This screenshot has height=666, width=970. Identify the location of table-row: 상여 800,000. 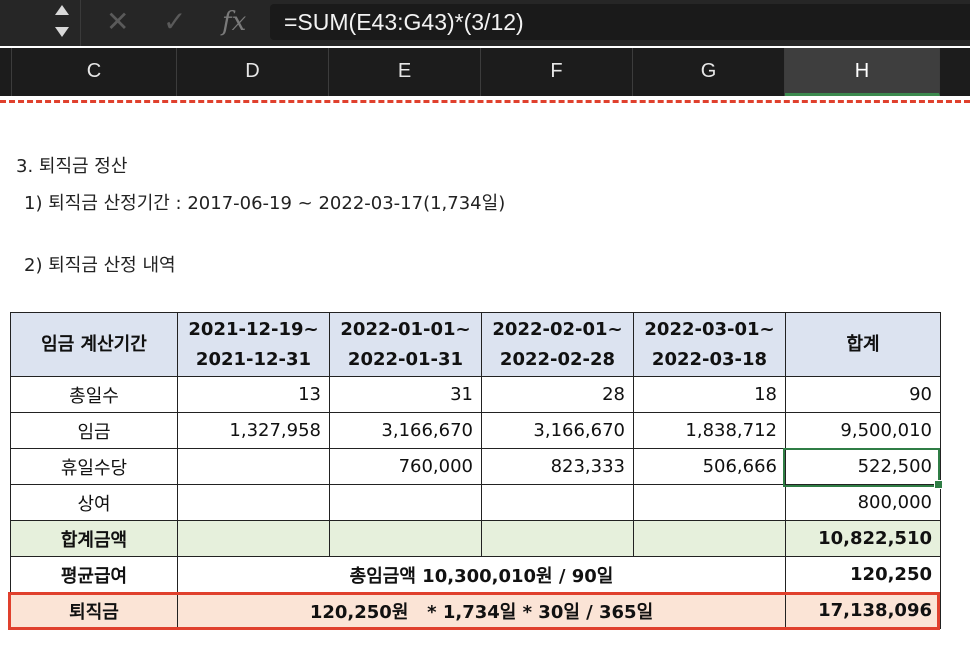
(475, 502).